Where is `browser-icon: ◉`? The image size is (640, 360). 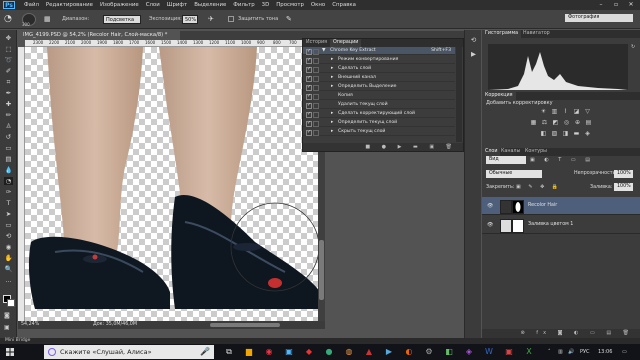
browser-icon: ◉ is located at coordinates (269, 352).